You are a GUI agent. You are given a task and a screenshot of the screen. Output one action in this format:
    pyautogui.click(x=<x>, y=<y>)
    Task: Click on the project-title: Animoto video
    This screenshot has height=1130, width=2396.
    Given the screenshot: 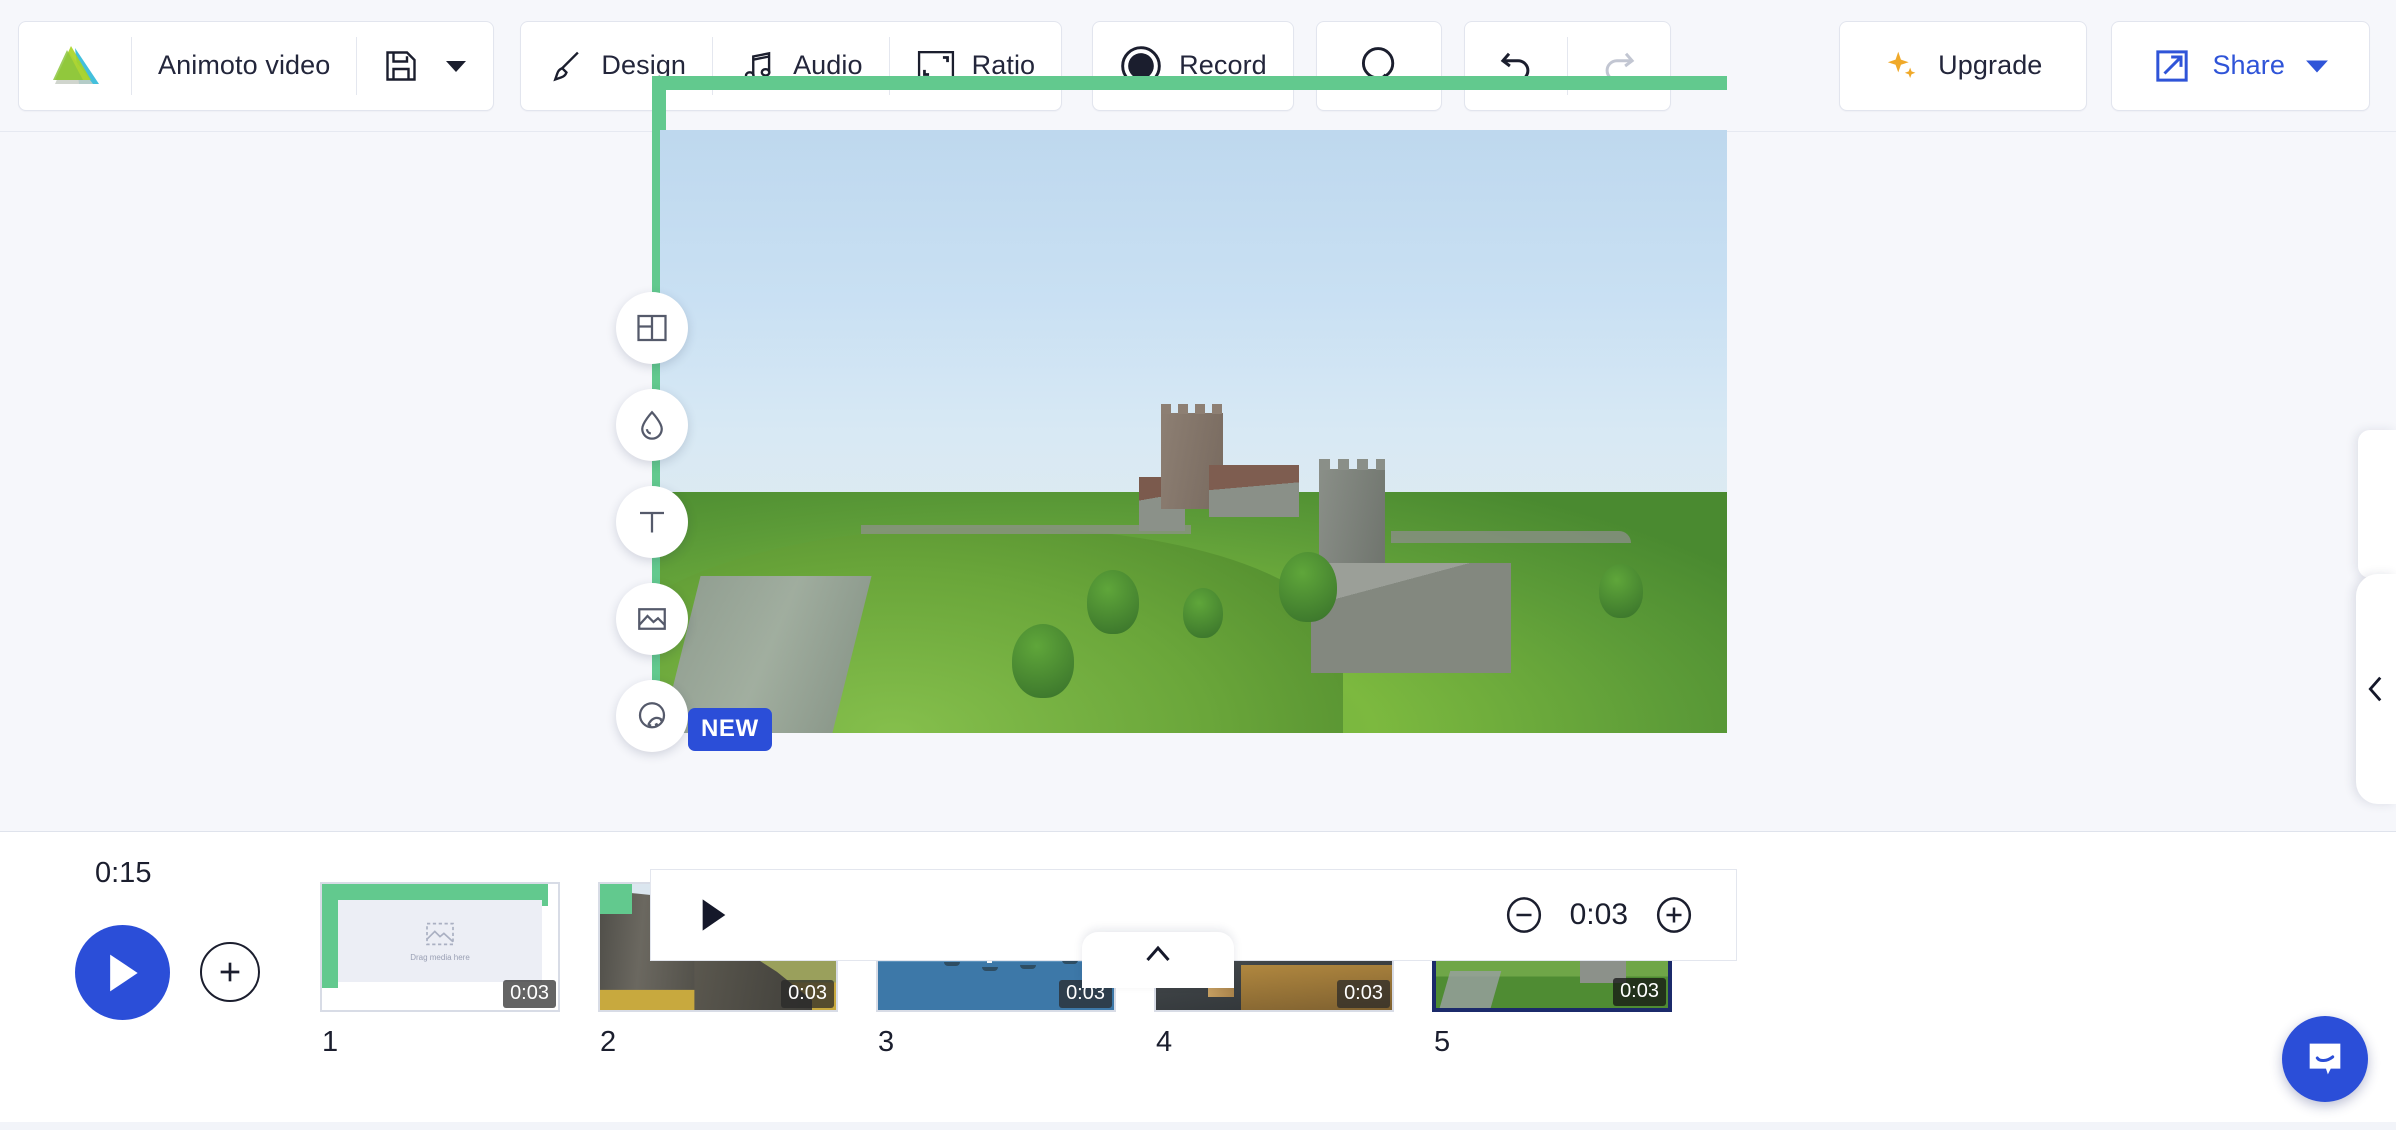 What is the action you would take?
    pyautogui.click(x=244, y=66)
    